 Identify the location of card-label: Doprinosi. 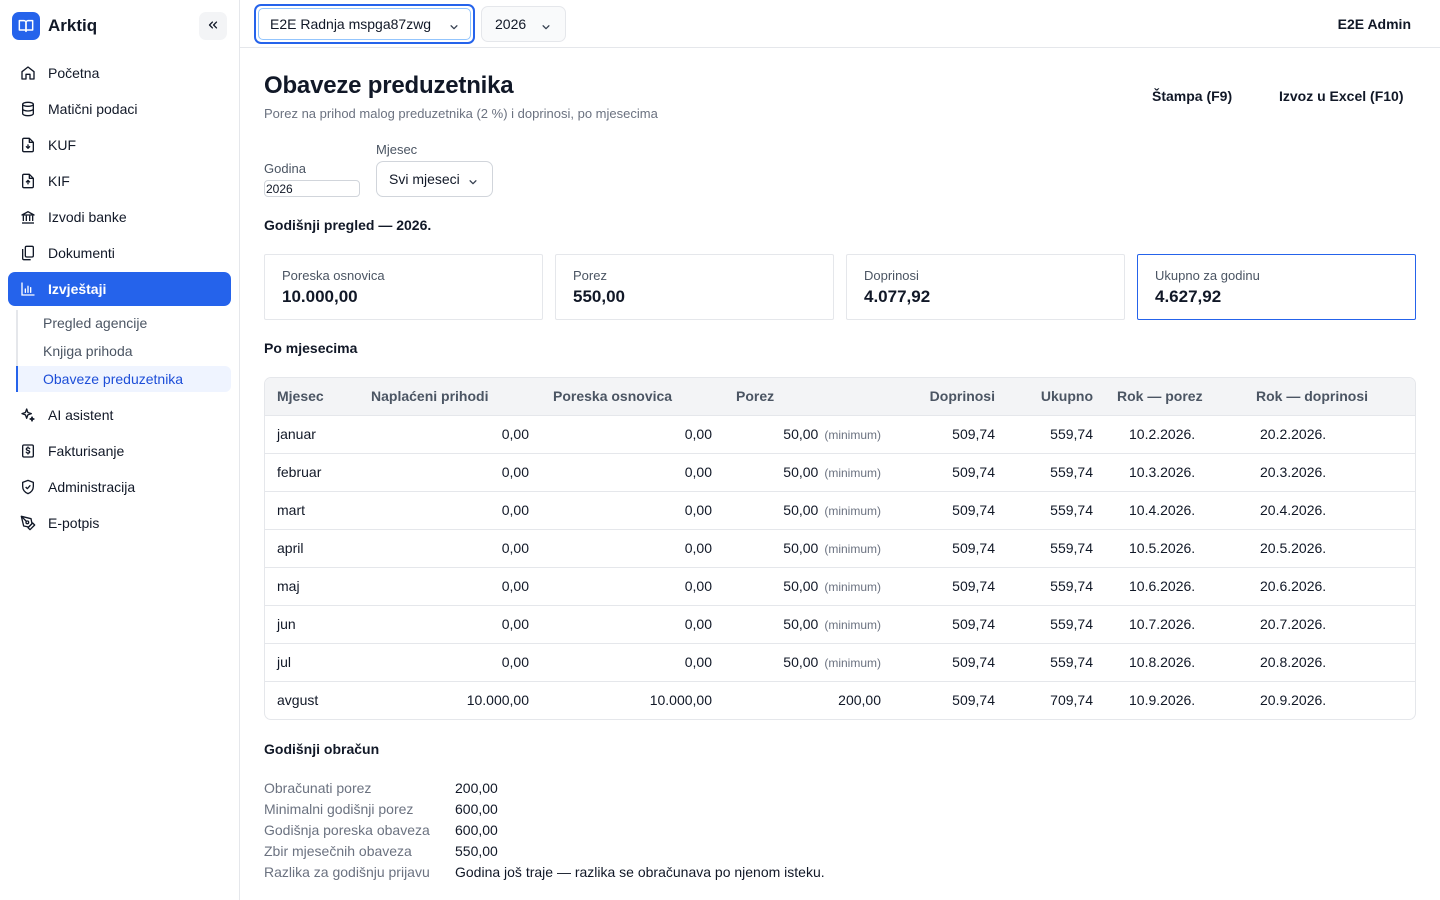
(891, 275).